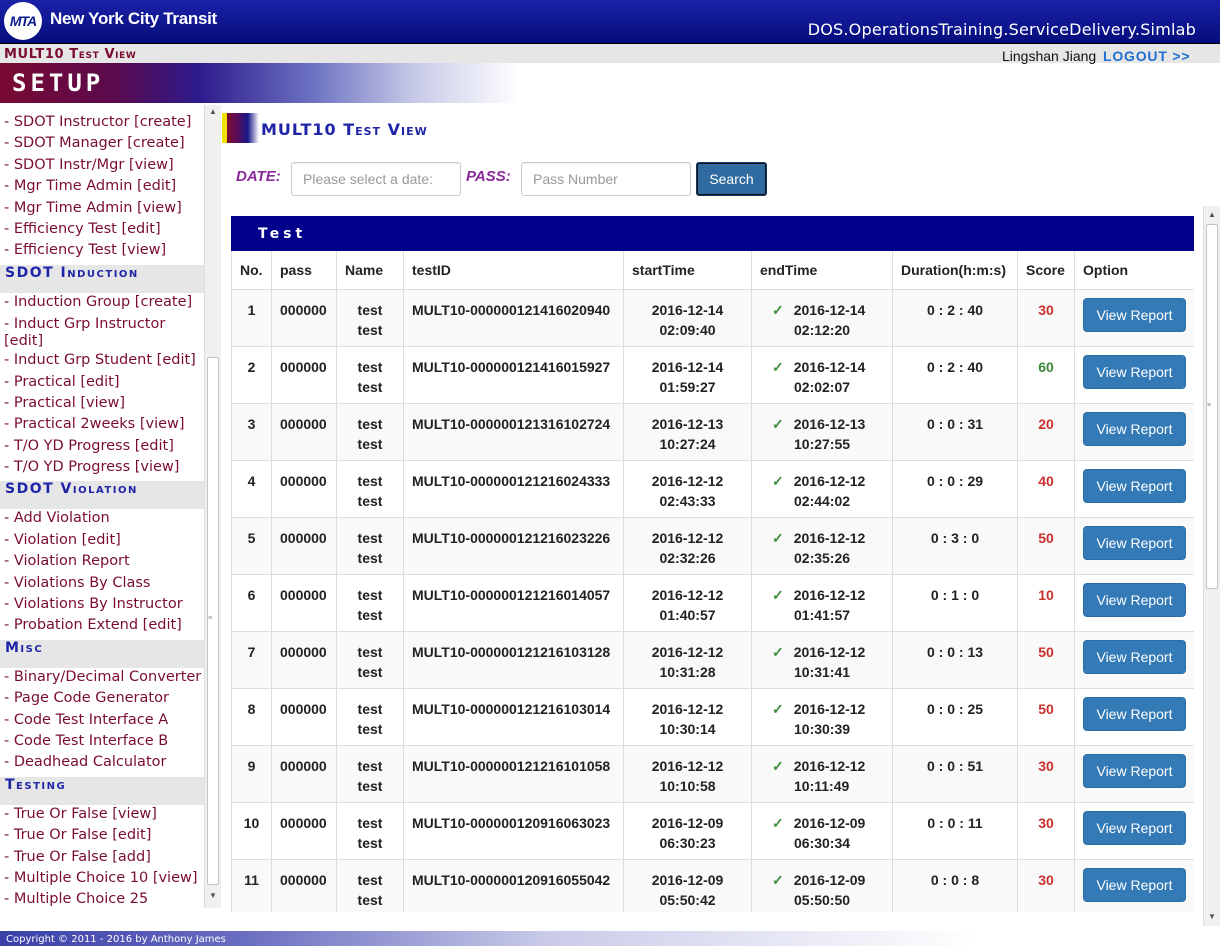  Describe the element at coordinates (102, 362) in the screenshot. I see `sidebar-item: - Induct Grp Student [edit]` at that location.